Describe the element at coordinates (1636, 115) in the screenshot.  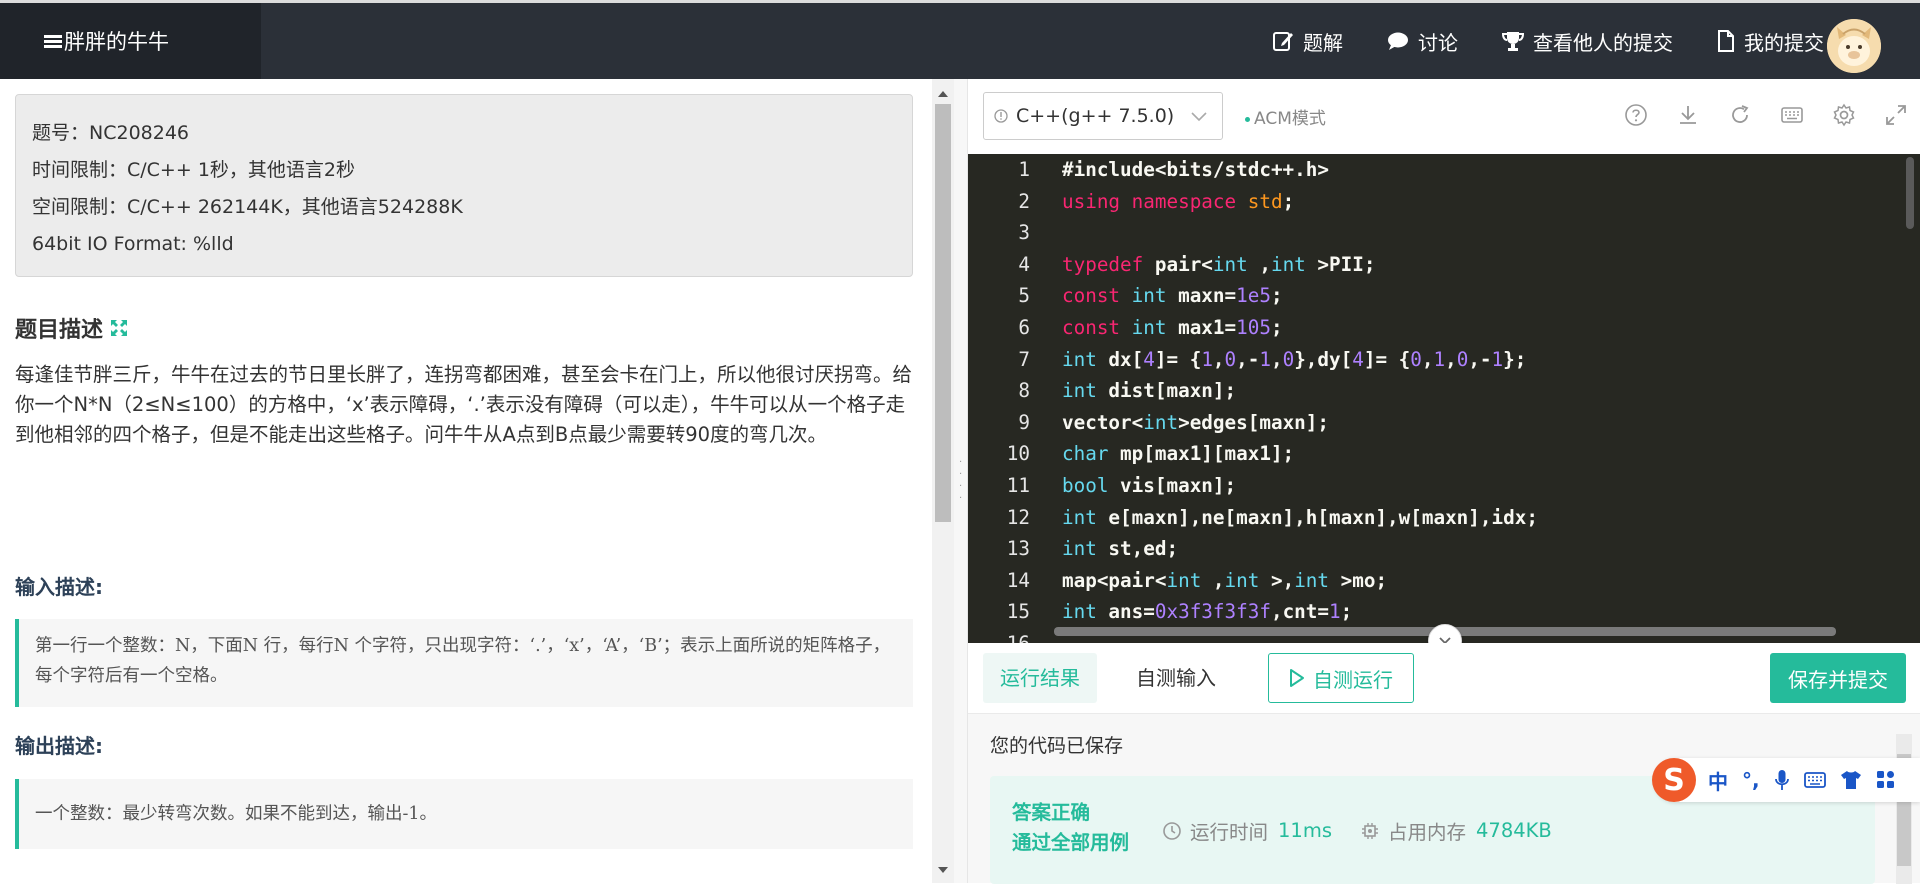
I see `help-icon` at that location.